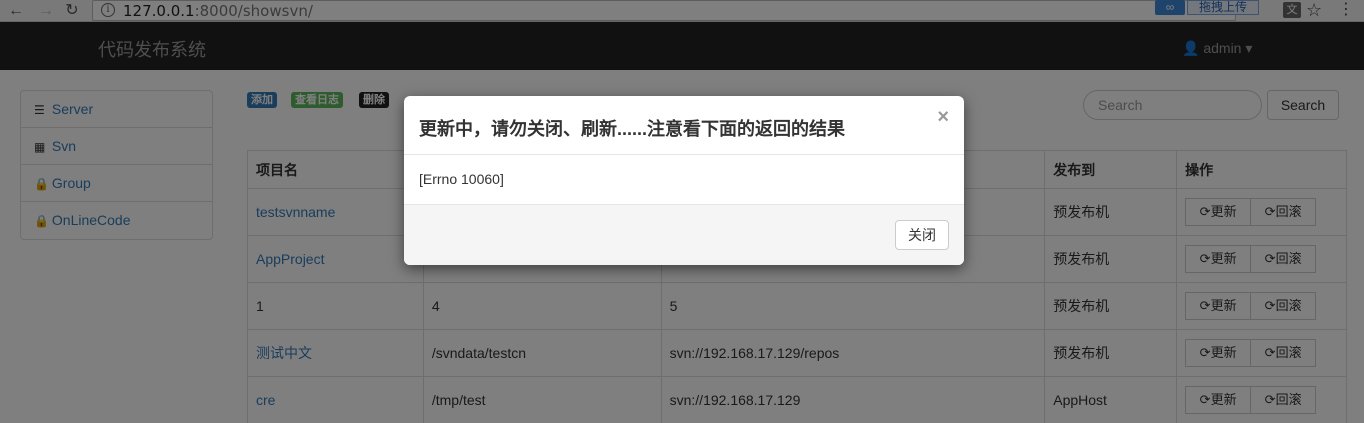  What do you see at coordinates (684, 235) in the screenshot?
I see `modal-footer: 关闭` at bounding box center [684, 235].